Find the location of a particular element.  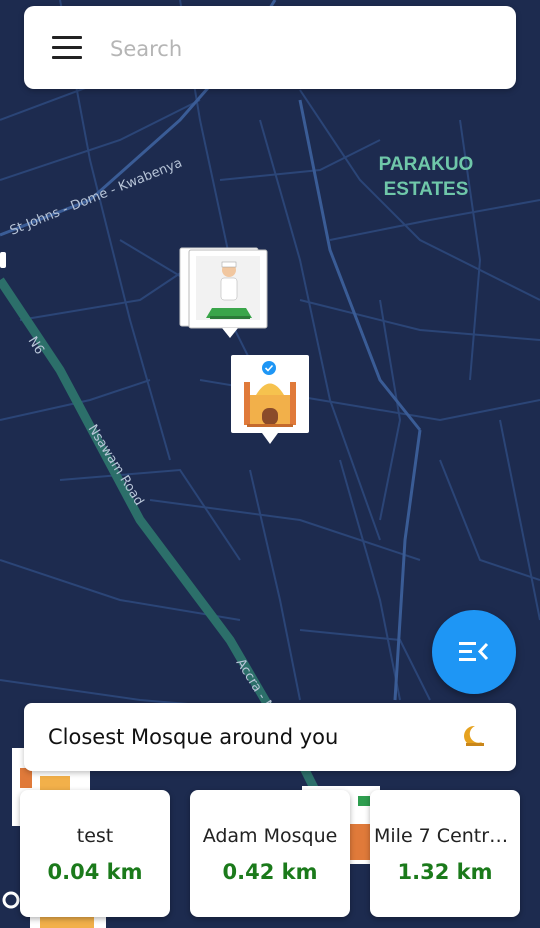

search-input is located at coordinates (300, 49).